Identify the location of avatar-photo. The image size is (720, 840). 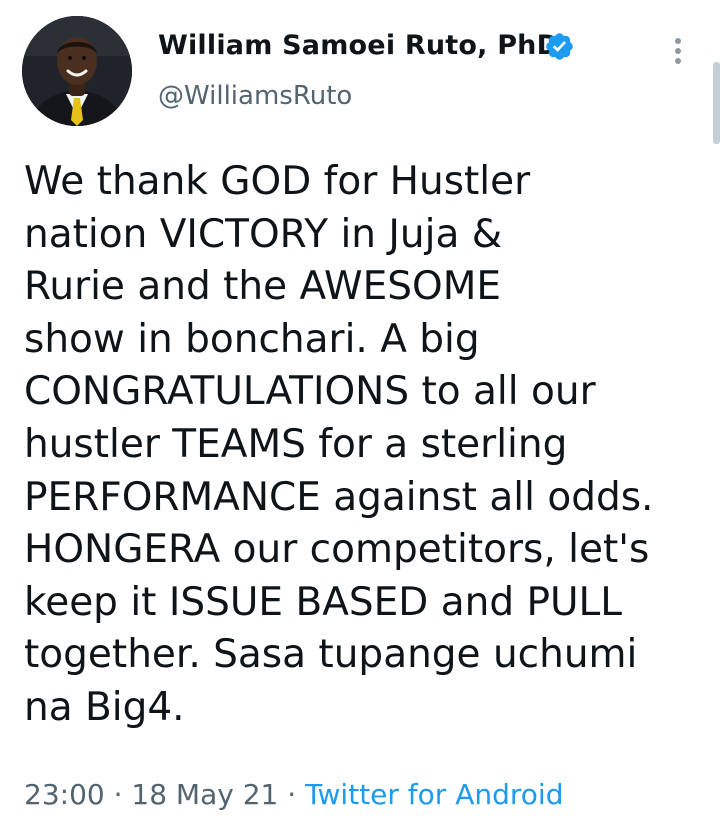
(77, 71).